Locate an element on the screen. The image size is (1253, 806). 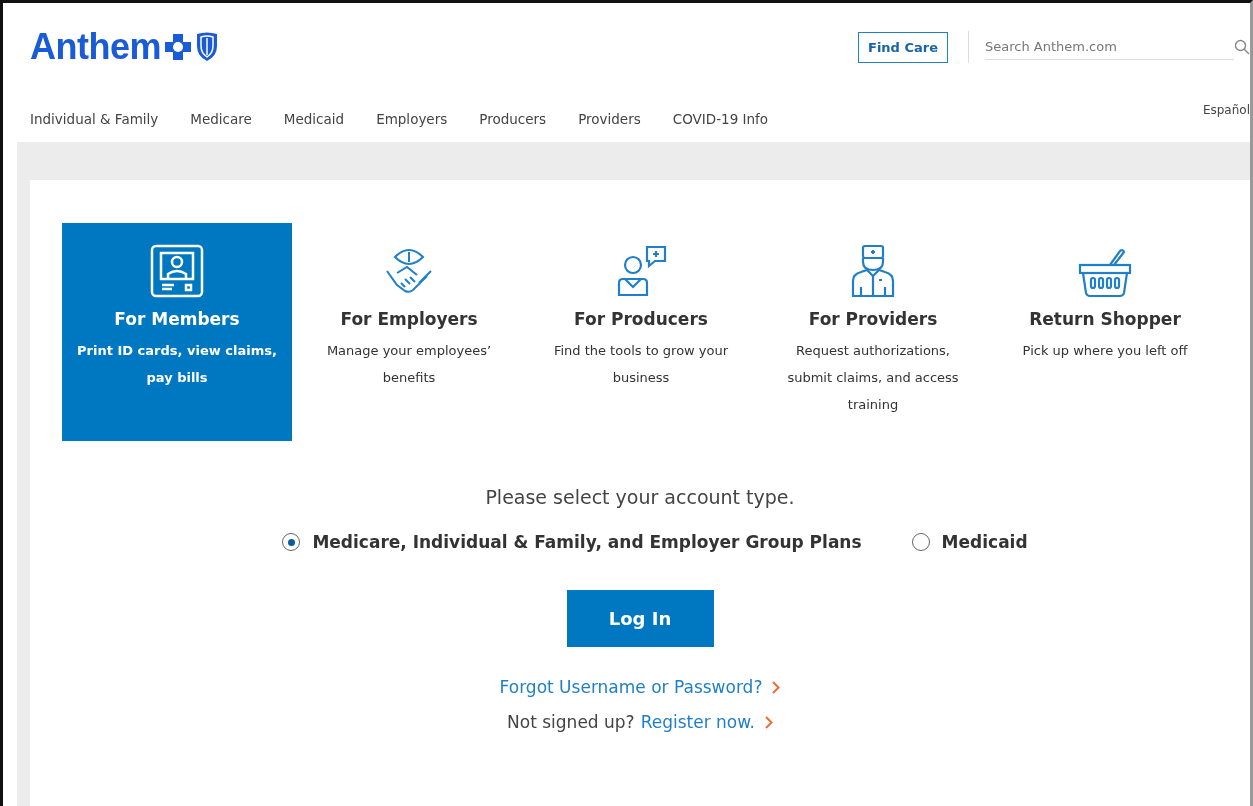
nav-link: Medicaid is located at coordinates (314, 119).